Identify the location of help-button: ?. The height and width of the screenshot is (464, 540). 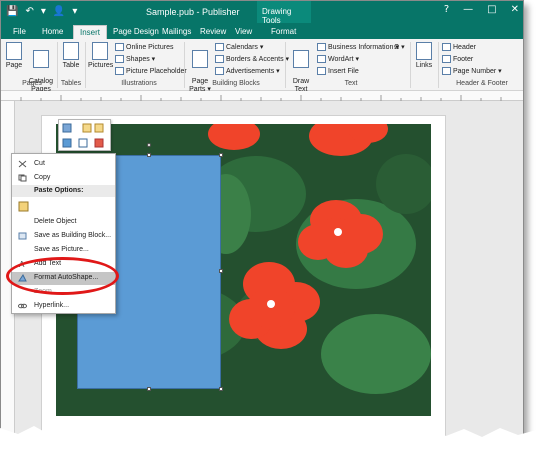
(446, 9).